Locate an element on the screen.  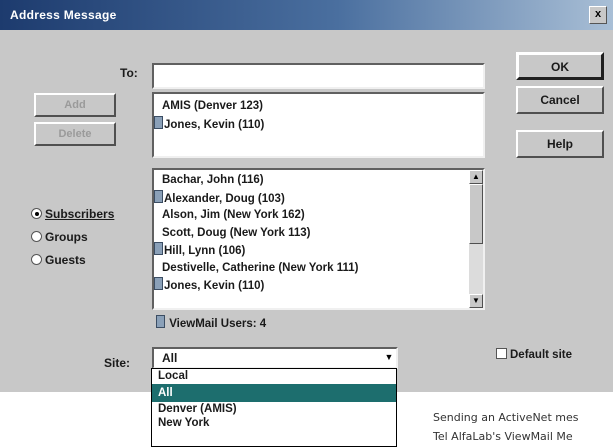
radio-groups: Groups is located at coordinates (59, 237).